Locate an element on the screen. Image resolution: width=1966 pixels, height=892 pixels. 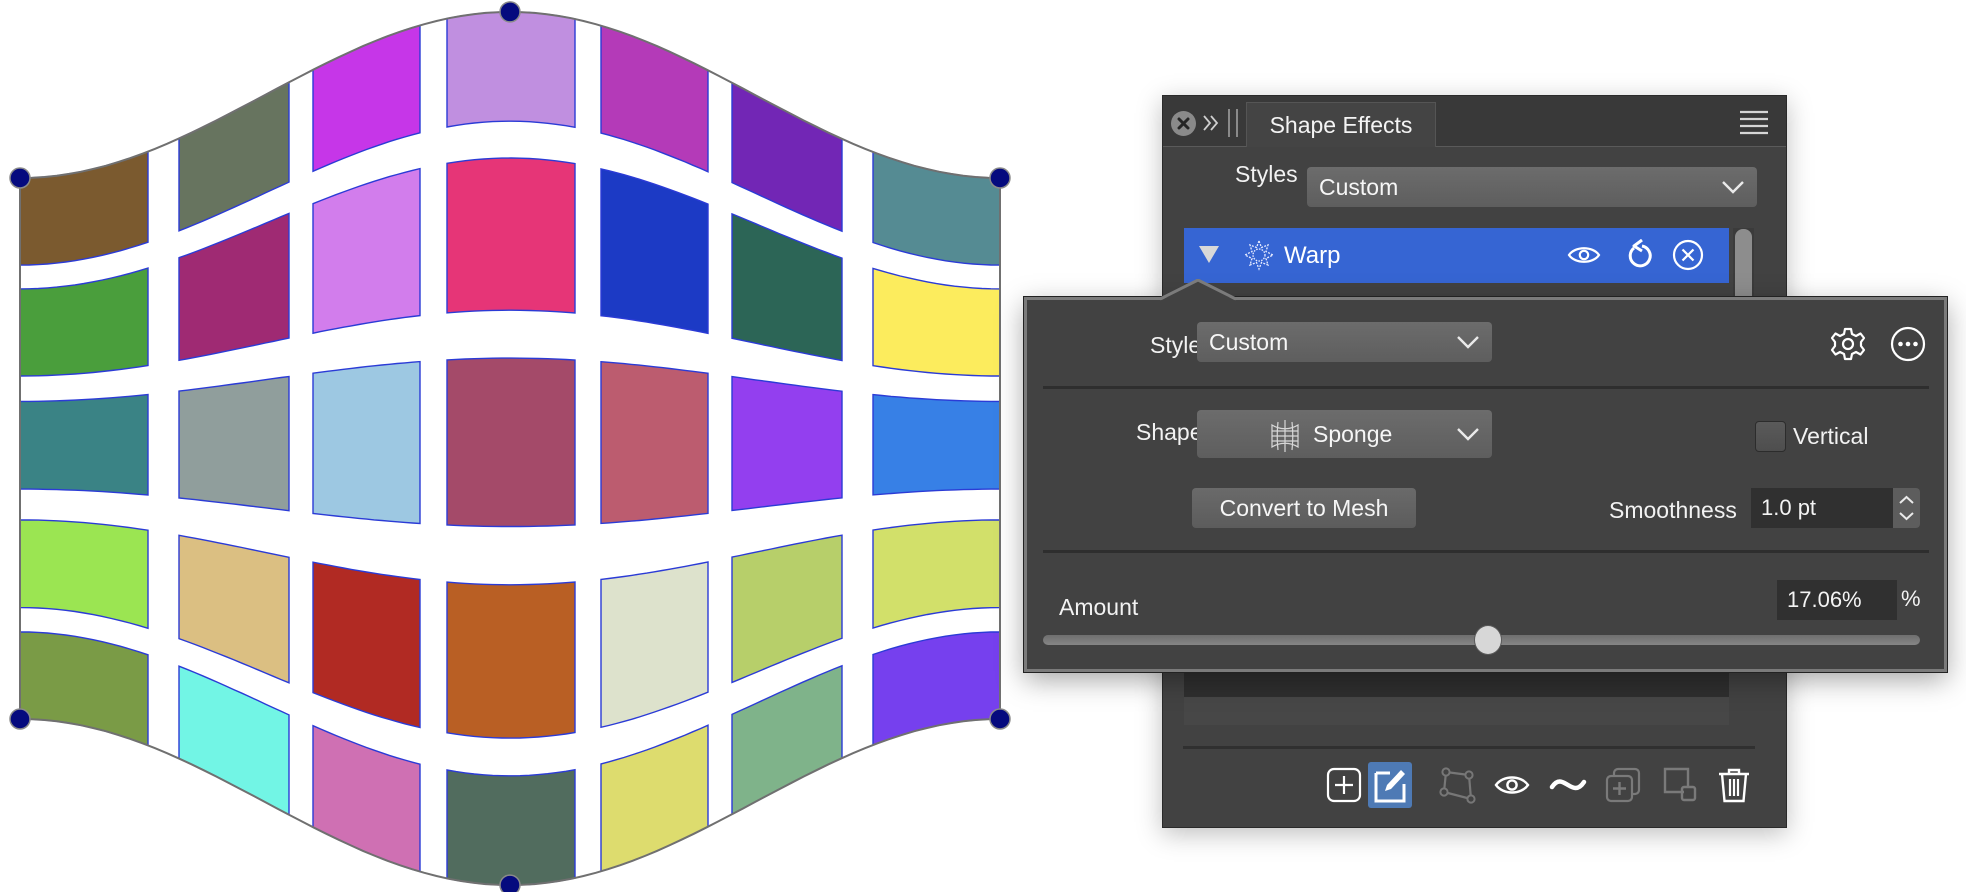
gear-icon is located at coordinates (1848, 344).